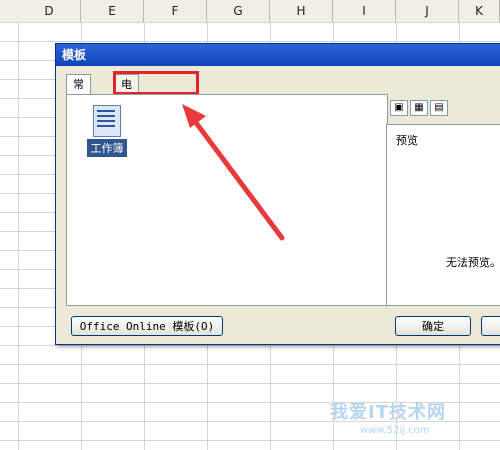  What do you see at coordinates (443, 215) in the screenshot?
I see `preview-box` at bounding box center [443, 215].